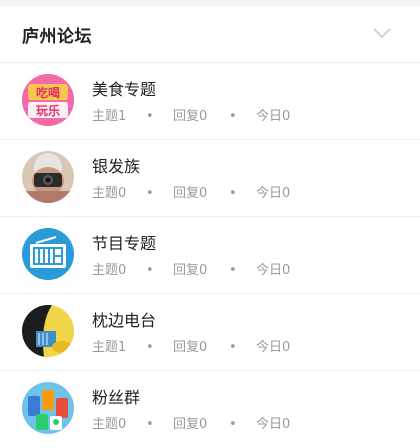 This screenshot has height=448, width=420. Describe the element at coordinates (48, 92) in the screenshot. I see `food-avatar-text-1: 吃喝` at that location.